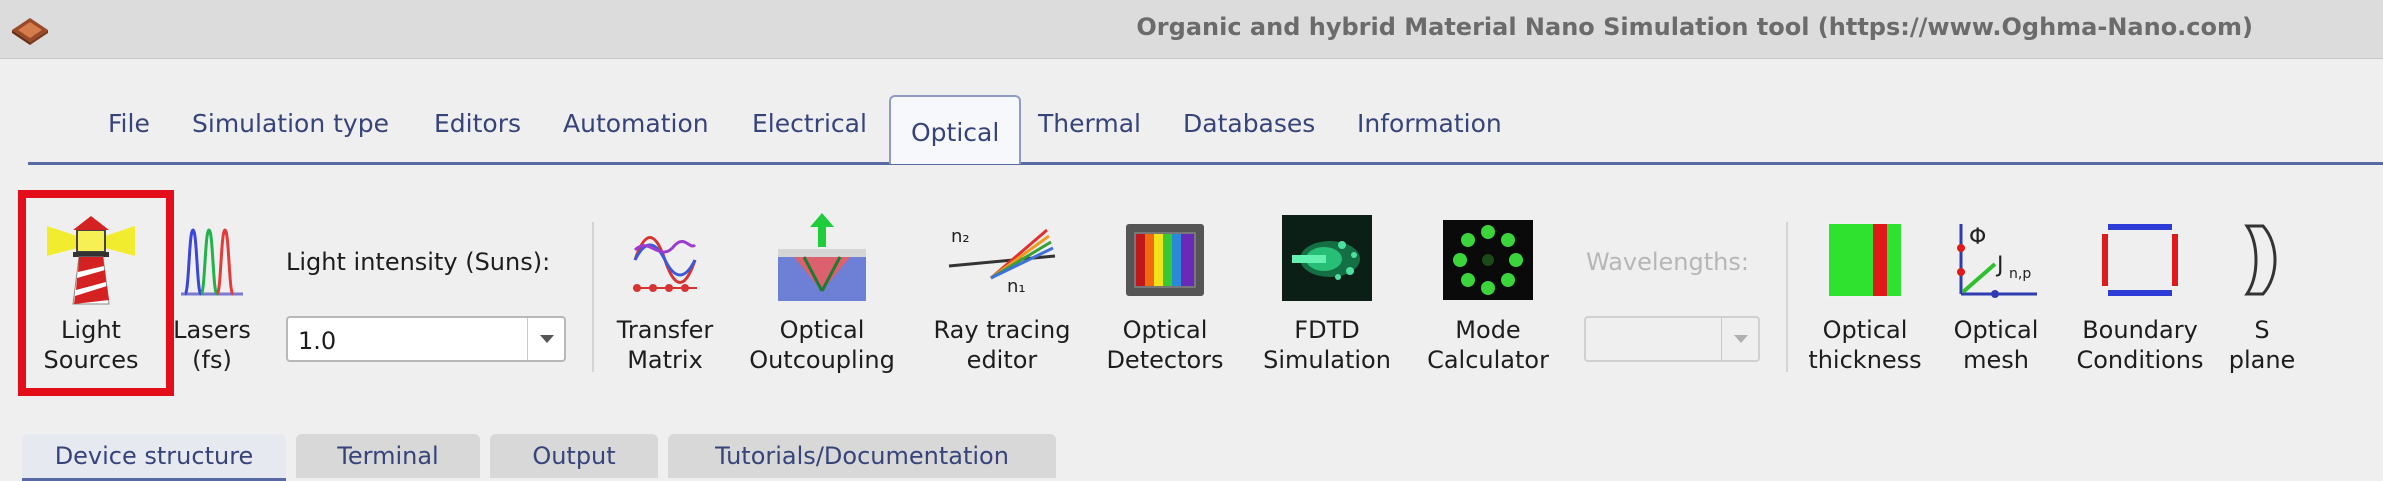 Image resolution: width=2383 pixels, height=481 pixels. I want to click on ray-n1-label: n₁, so click(1016, 286).